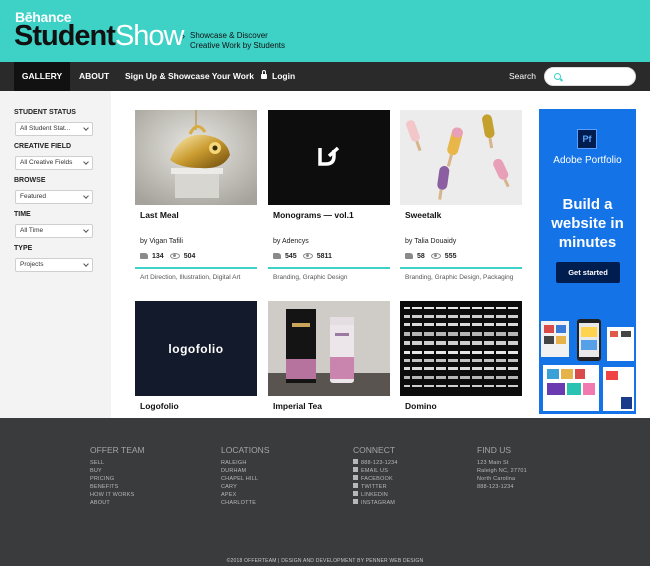  I want to click on project-title: Sweetalk, so click(423, 215).